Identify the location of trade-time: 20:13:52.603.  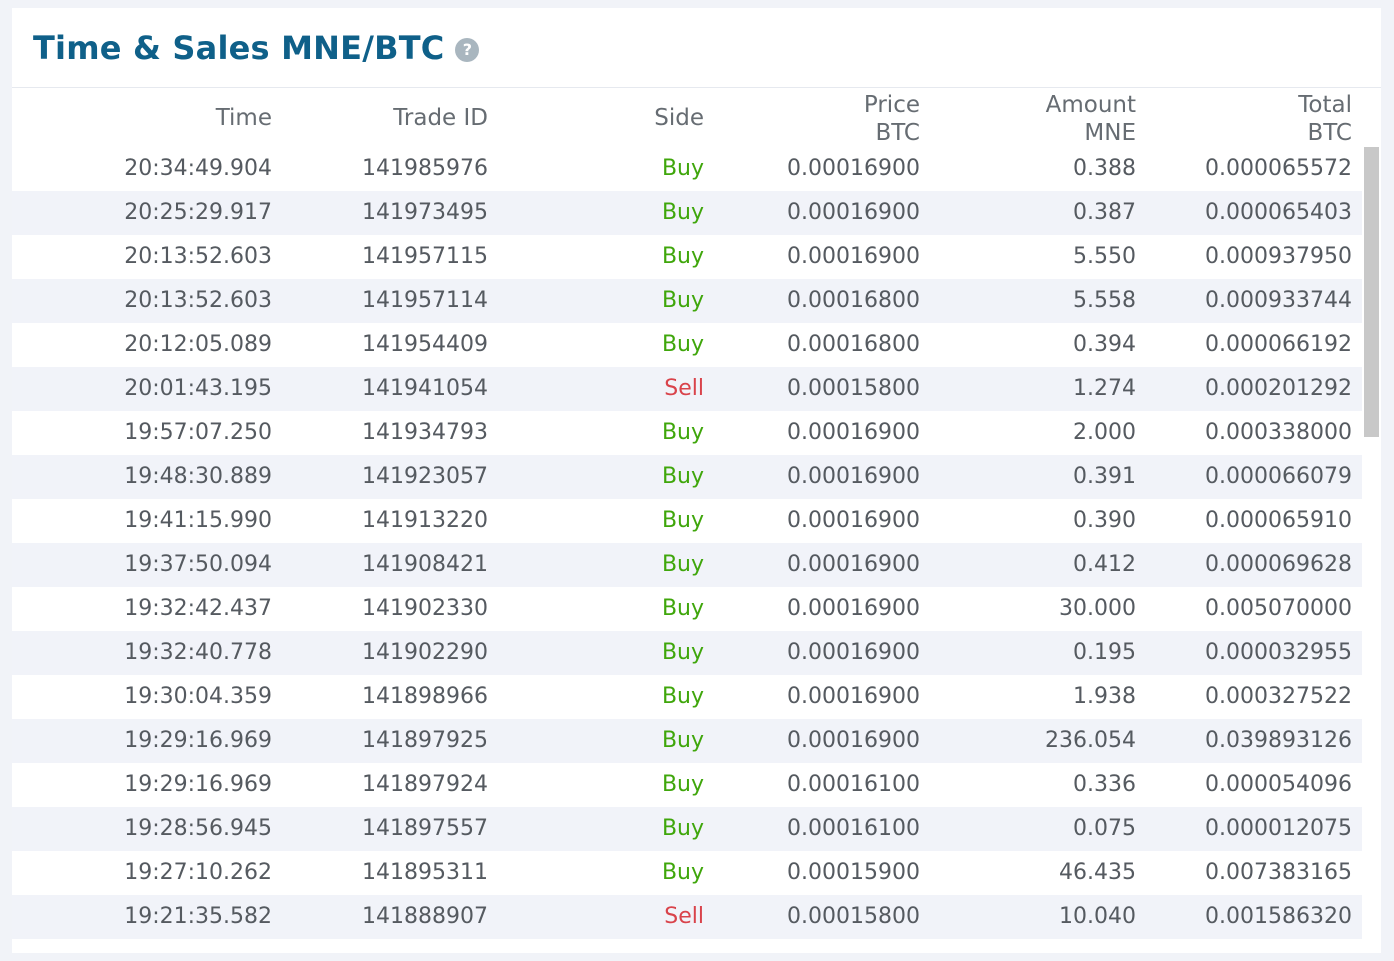
(198, 300).